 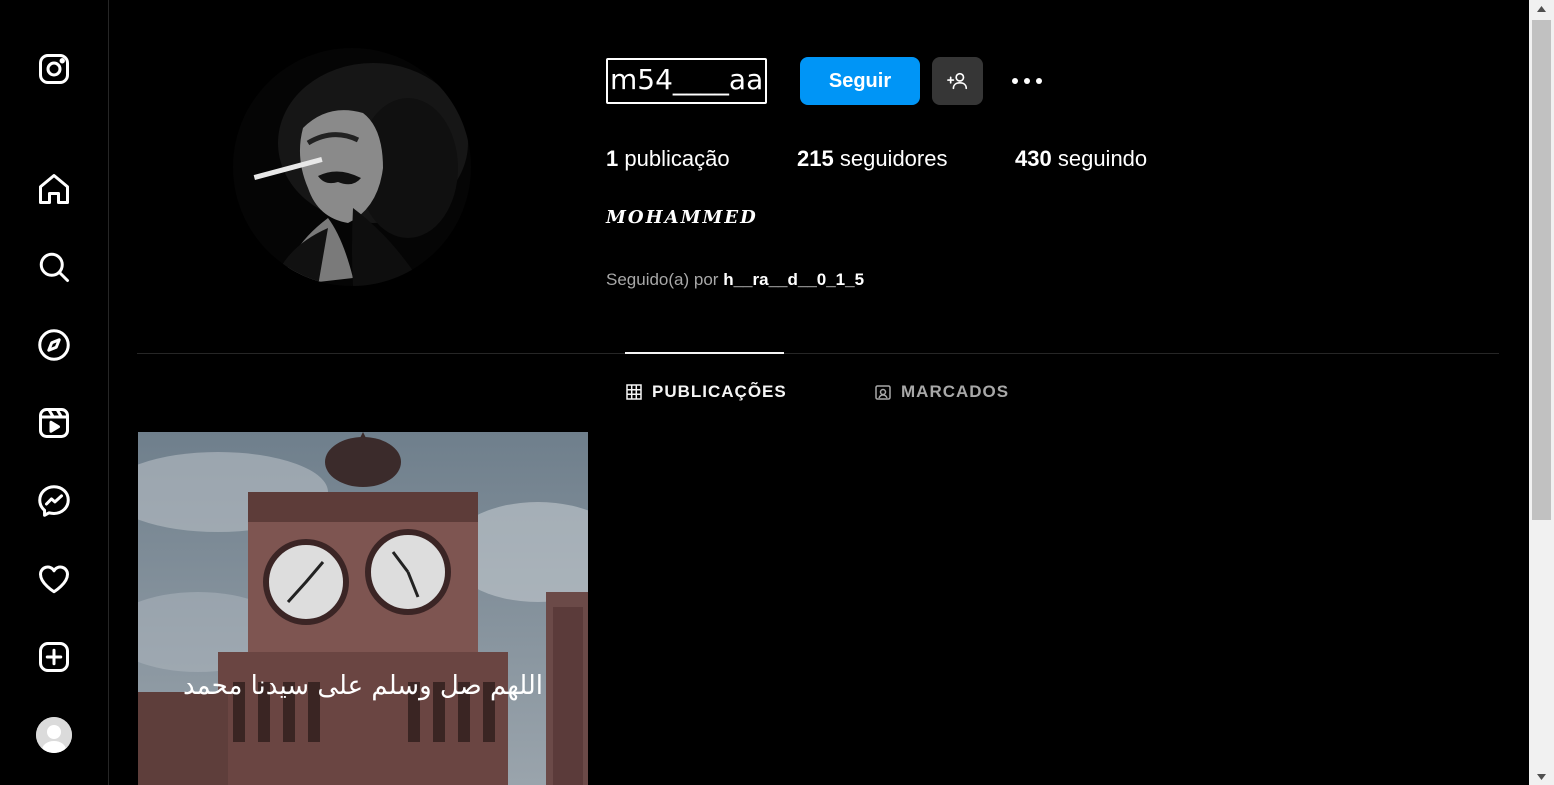 I want to click on followed-by: Seguido(a) por h__ra__d__0_1_5, so click(x=735, y=280).